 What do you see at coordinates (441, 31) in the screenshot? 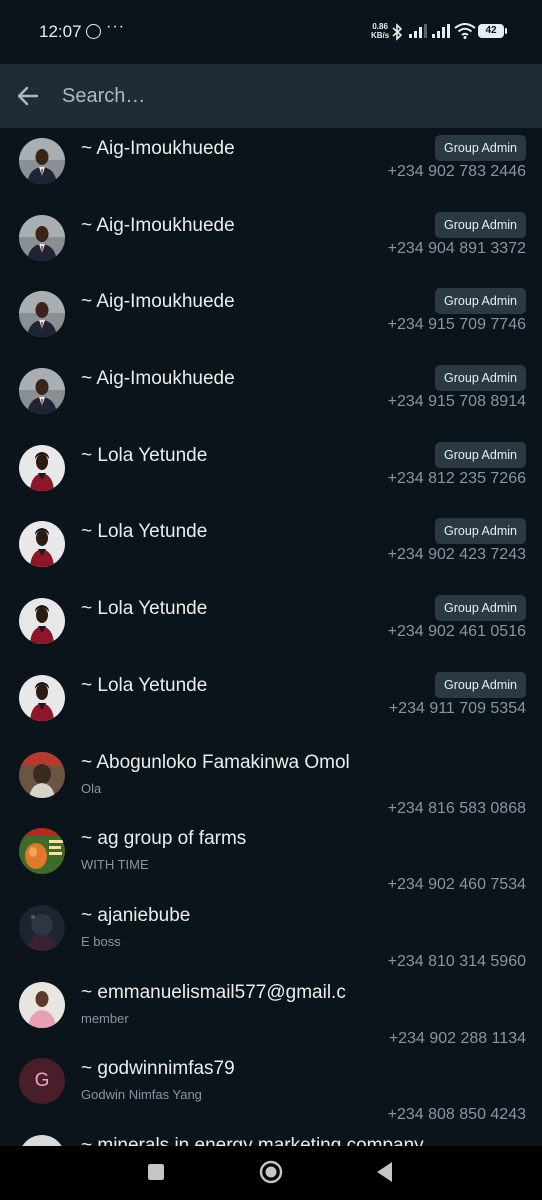
I see `signal-2-icon` at bounding box center [441, 31].